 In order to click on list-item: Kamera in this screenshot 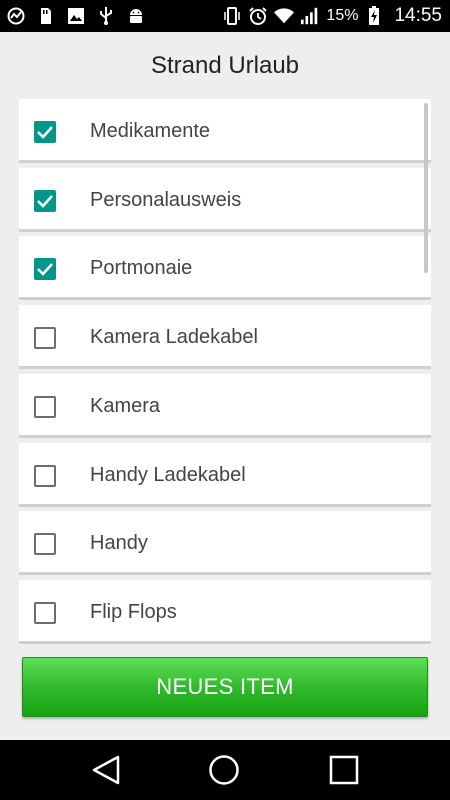, I will do `click(225, 405)`.